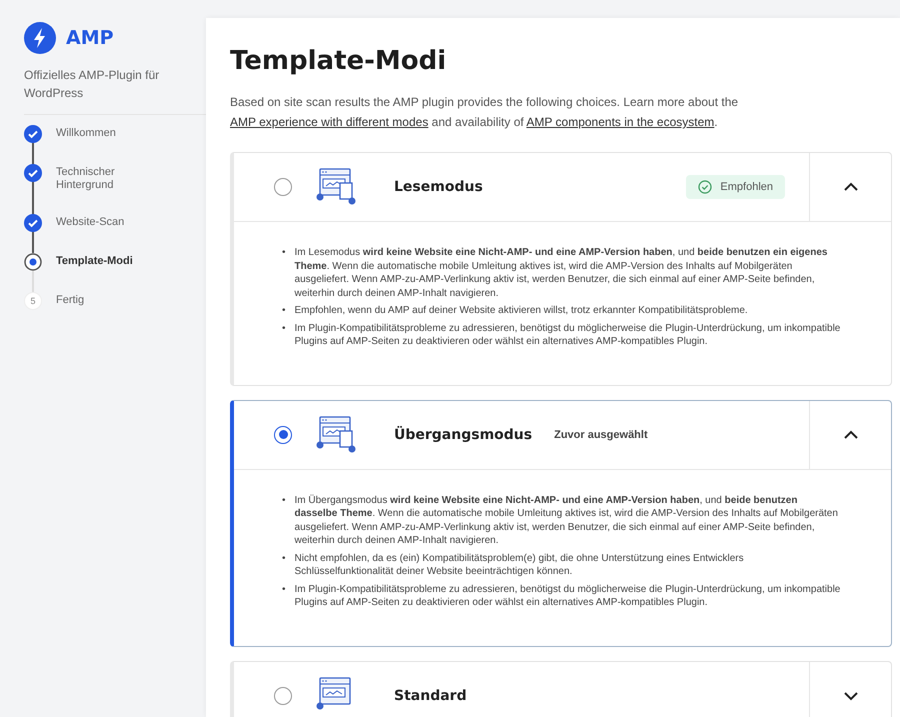  Describe the element at coordinates (519, 565) in the screenshot. I see `mode-description: Nicht empfohlen, da es (ein) Kompatibilitätsproblem(e) gibt, die ohne Unterstützung eines Entwicklers Schlüsselfunktionalität deiner Website beeinträchtigen können.` at that location.